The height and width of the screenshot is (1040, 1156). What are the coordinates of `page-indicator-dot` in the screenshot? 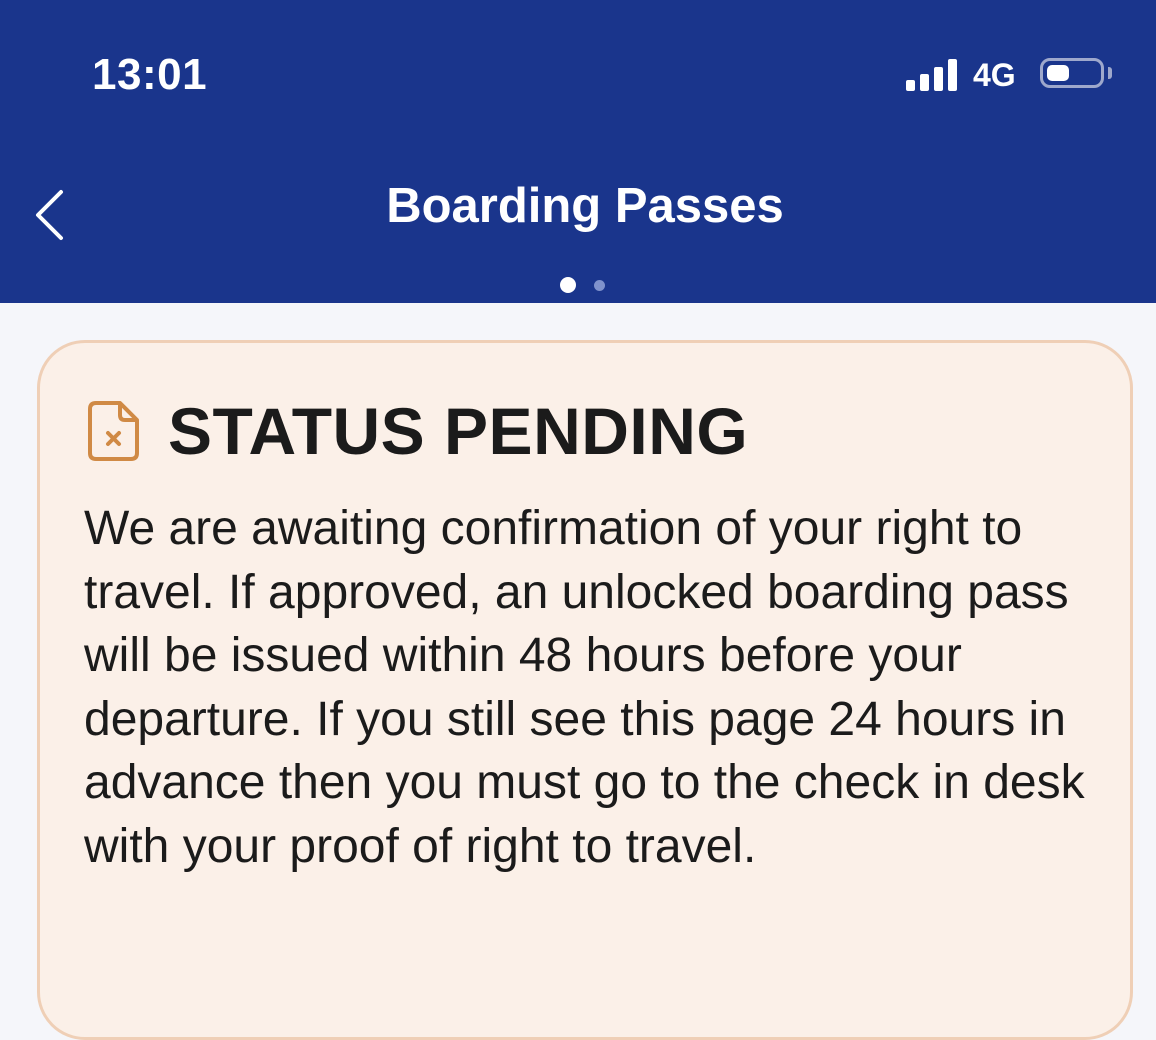 It's located at (599, 285).